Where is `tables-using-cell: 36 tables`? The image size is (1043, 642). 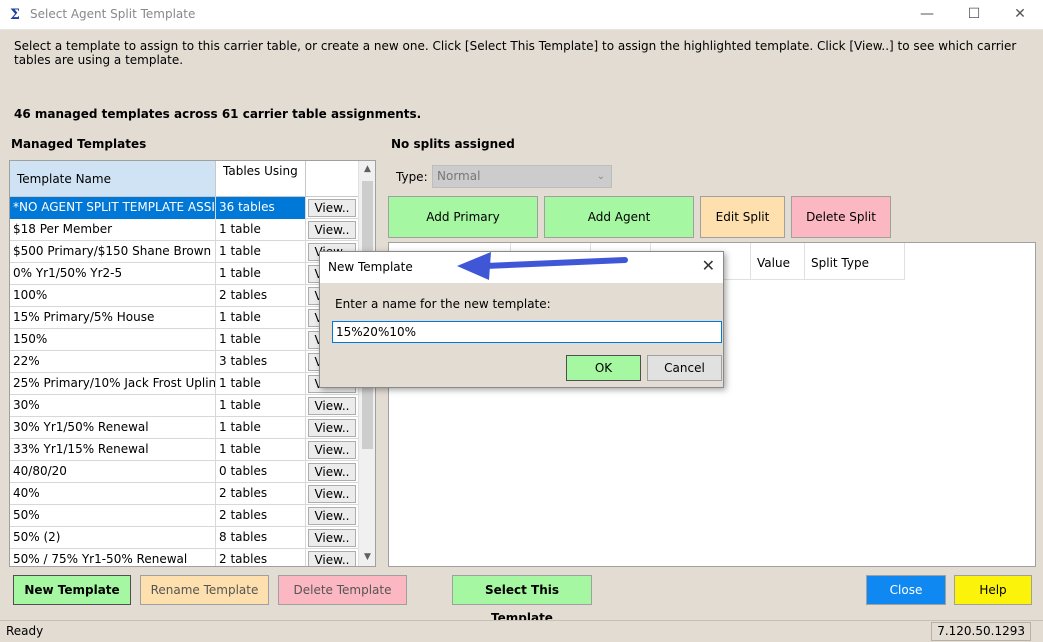
tables-using-cell: 36 tables is located at coordinates (261, 208).